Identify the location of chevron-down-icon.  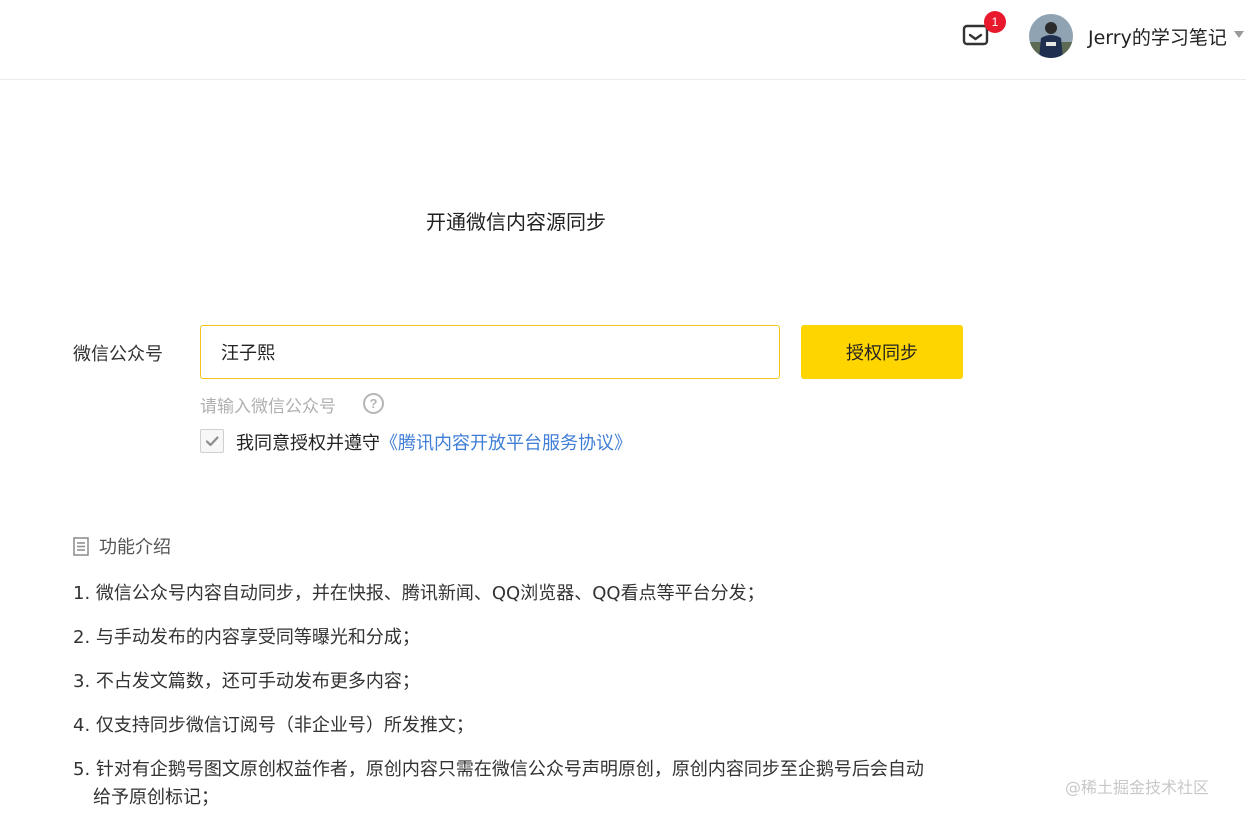
(1239, 34).